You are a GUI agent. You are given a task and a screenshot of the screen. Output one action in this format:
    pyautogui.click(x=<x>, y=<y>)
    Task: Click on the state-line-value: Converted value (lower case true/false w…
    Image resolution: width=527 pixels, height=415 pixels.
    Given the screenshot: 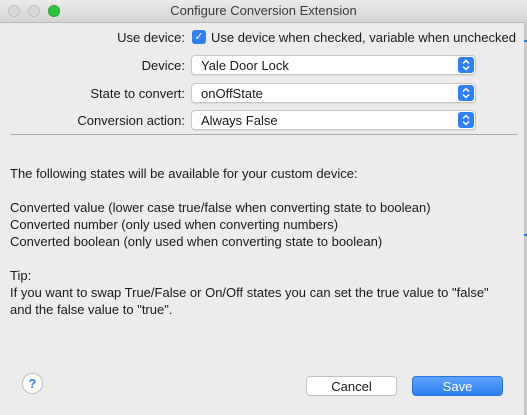 What is the action you would take?
    pyautogui.click(x=220, y=207)
    